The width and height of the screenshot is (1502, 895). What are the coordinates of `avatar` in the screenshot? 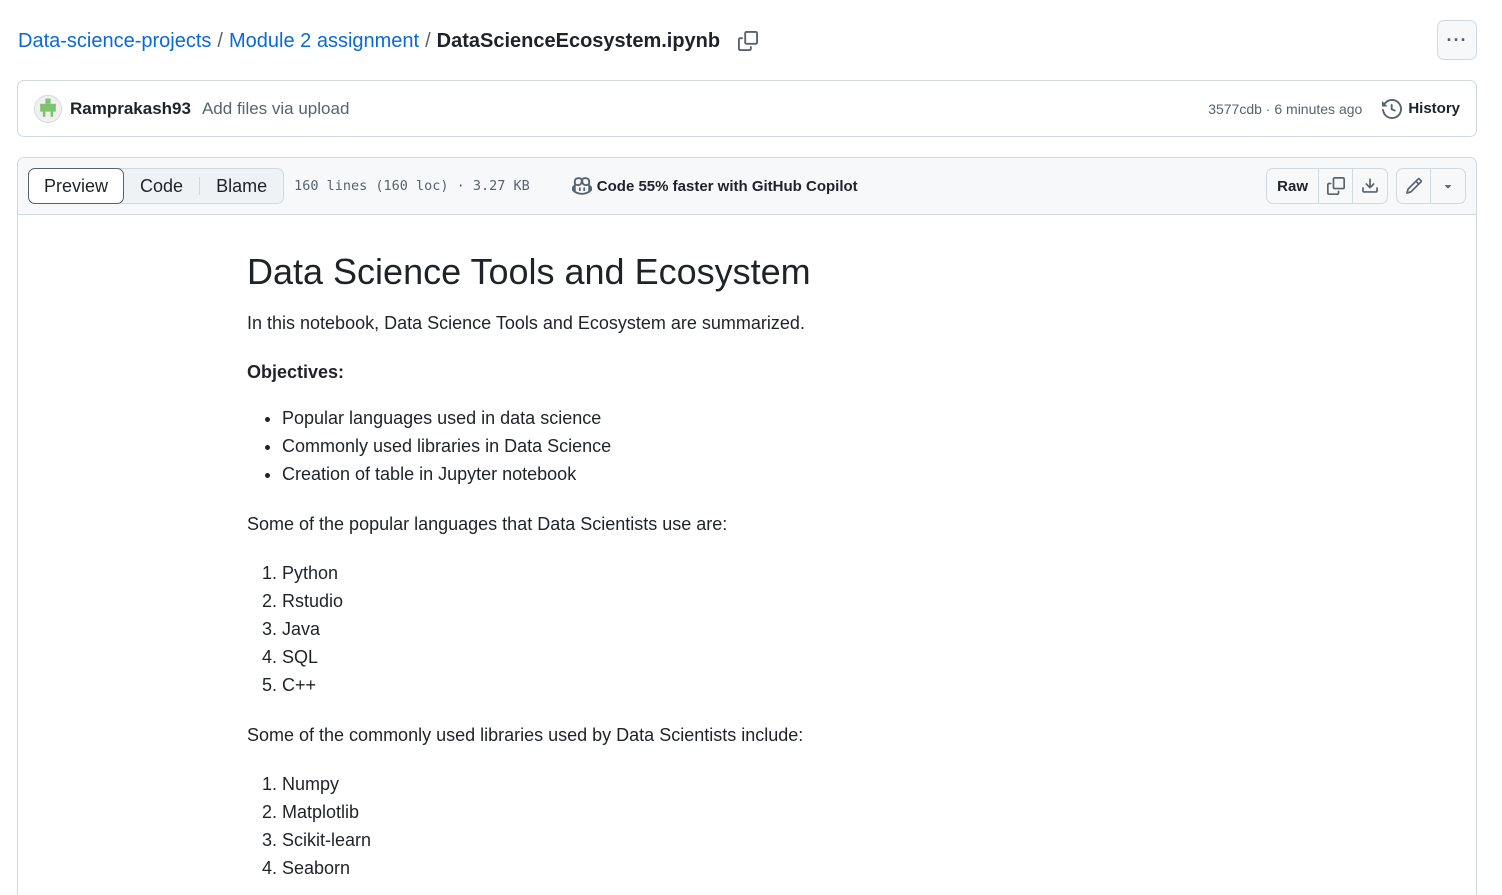 It's located at (48, 108).